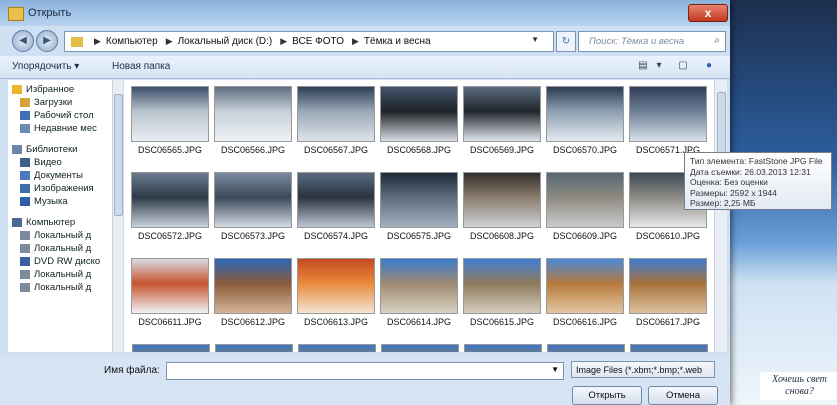  Describe the element at coordinates (535, 39) in the screenshot. I see `address-dropdown-icon: ▼` at that location.